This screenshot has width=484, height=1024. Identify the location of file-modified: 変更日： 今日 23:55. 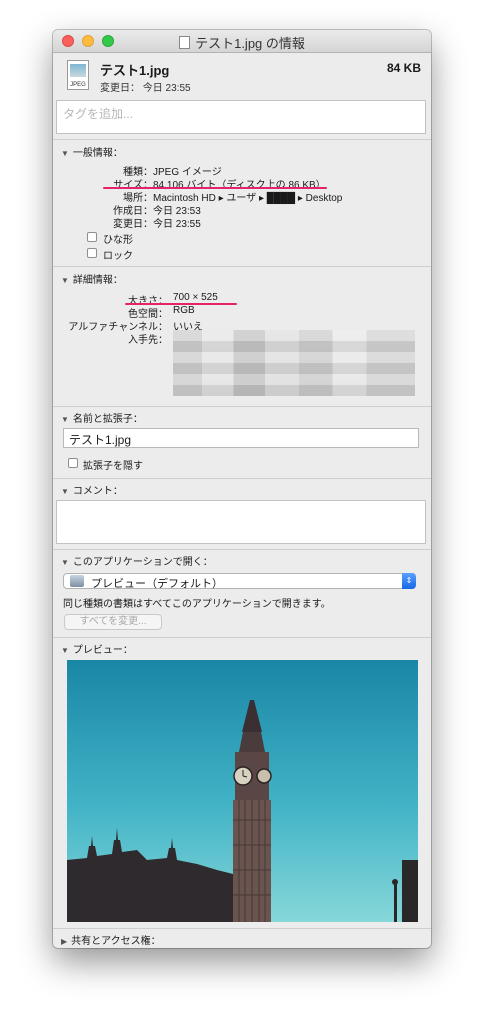
(145, 88).